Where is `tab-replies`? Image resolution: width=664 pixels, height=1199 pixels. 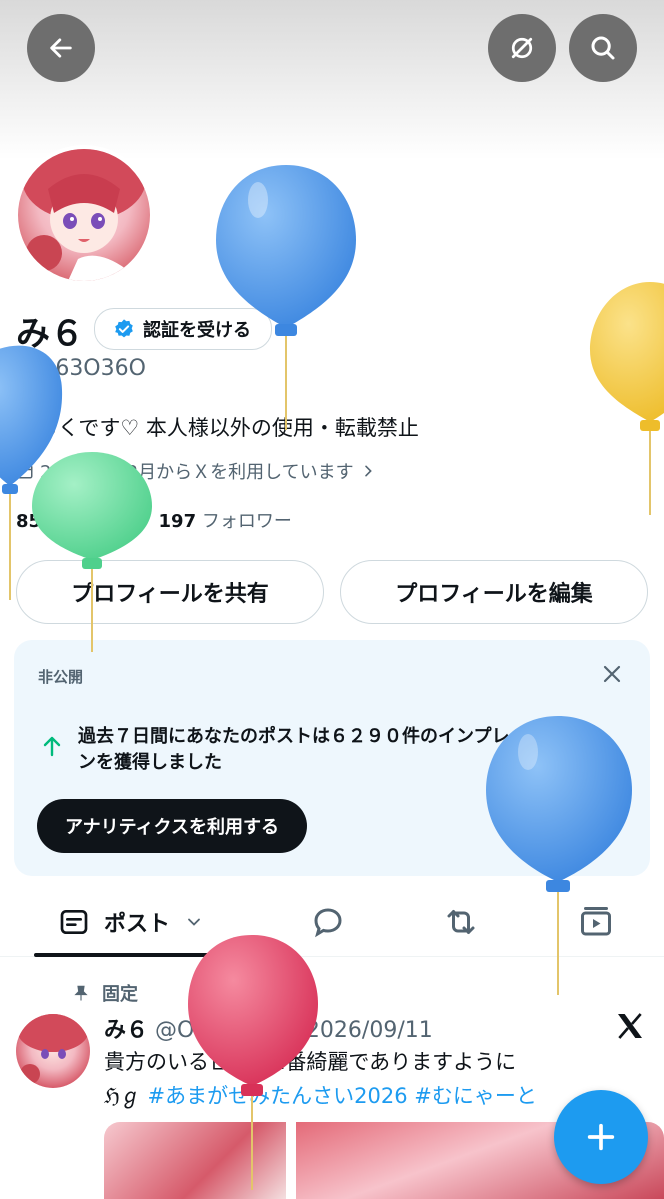 tab-replies is located at coordinates (328, 924).